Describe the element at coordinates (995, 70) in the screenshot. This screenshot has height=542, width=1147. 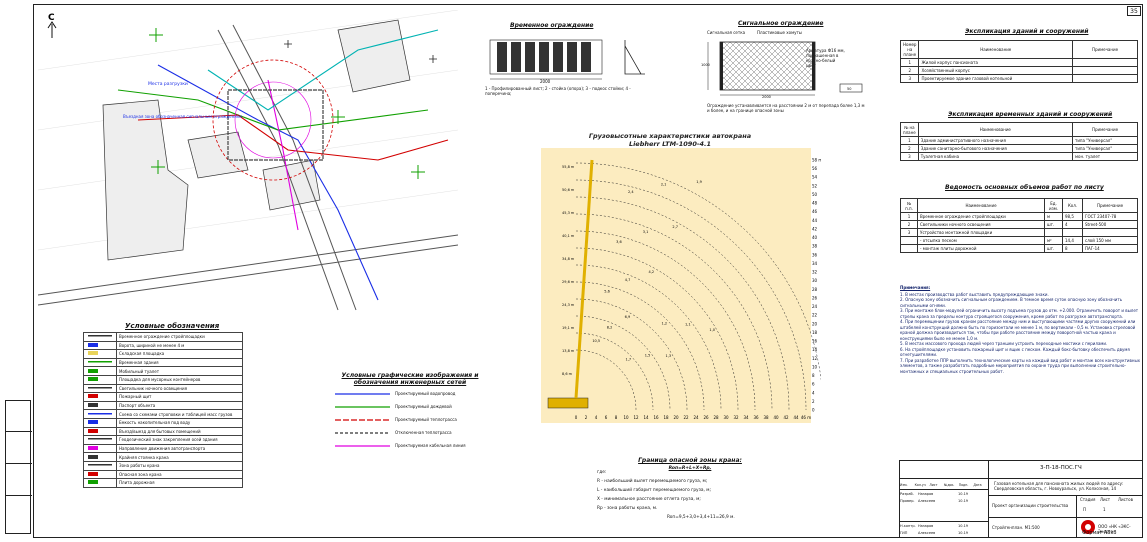
I see `table-cell: Хозяйственный корпус` at that location.